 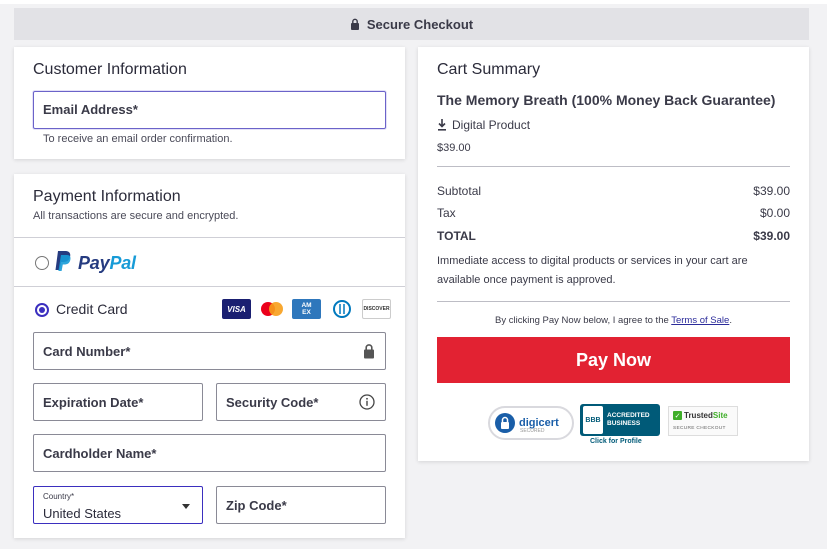 I want to click on visa-icon: VISA, so click(x=236, y=309).